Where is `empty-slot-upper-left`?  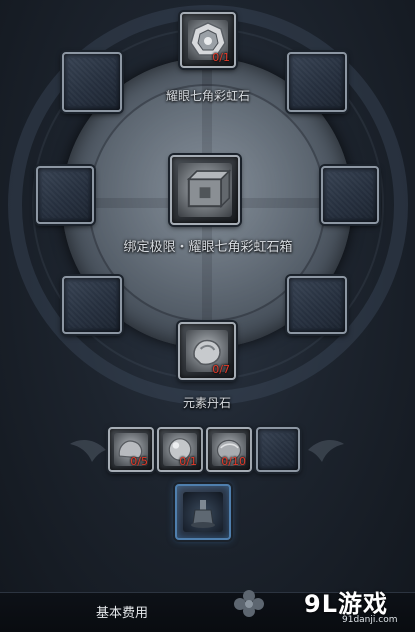
empty-slot-upper-left is located at coordinates (92, 82).